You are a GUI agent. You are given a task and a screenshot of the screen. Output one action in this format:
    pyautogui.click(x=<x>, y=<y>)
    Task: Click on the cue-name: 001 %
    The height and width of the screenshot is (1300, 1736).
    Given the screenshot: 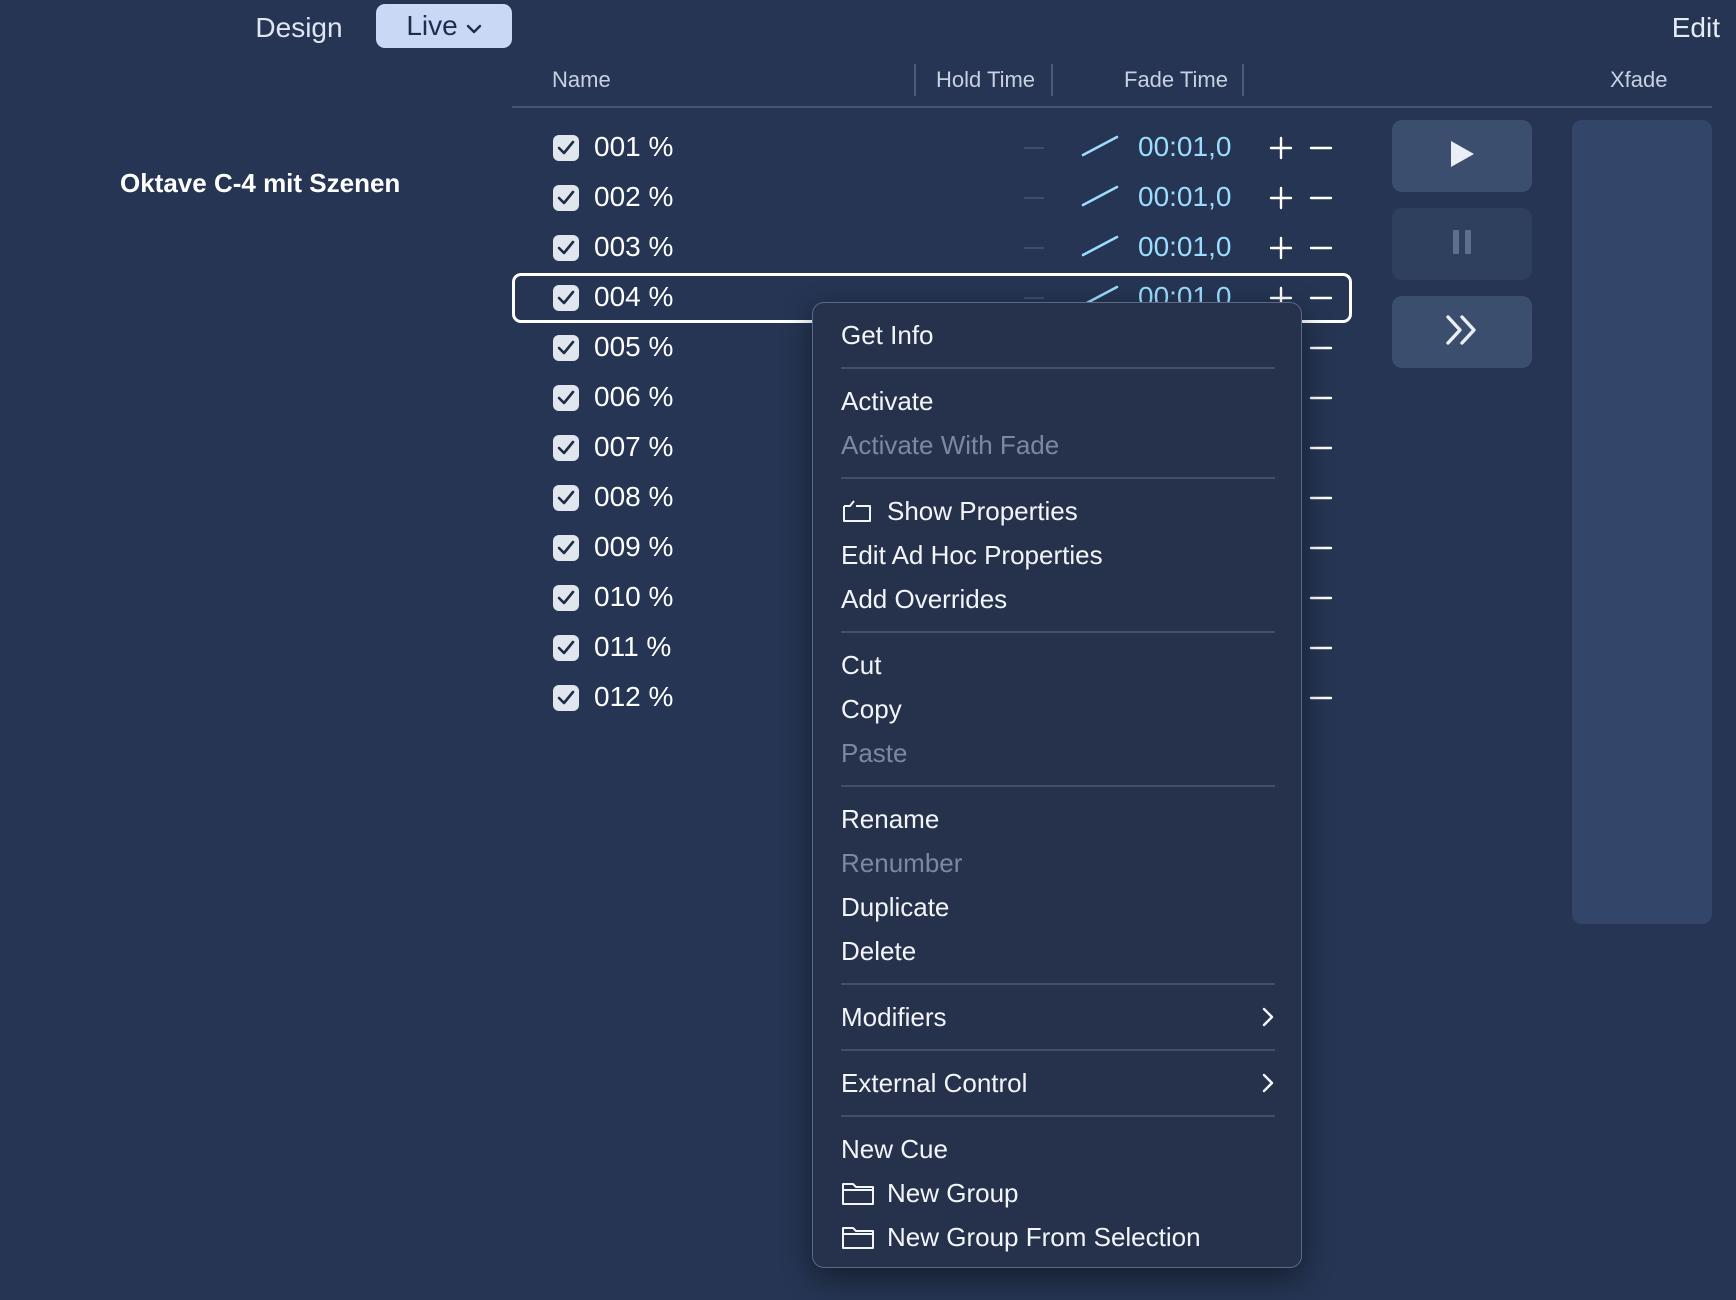 What is the action you would take?
    pyautogui.click(x=634, y=146)
    